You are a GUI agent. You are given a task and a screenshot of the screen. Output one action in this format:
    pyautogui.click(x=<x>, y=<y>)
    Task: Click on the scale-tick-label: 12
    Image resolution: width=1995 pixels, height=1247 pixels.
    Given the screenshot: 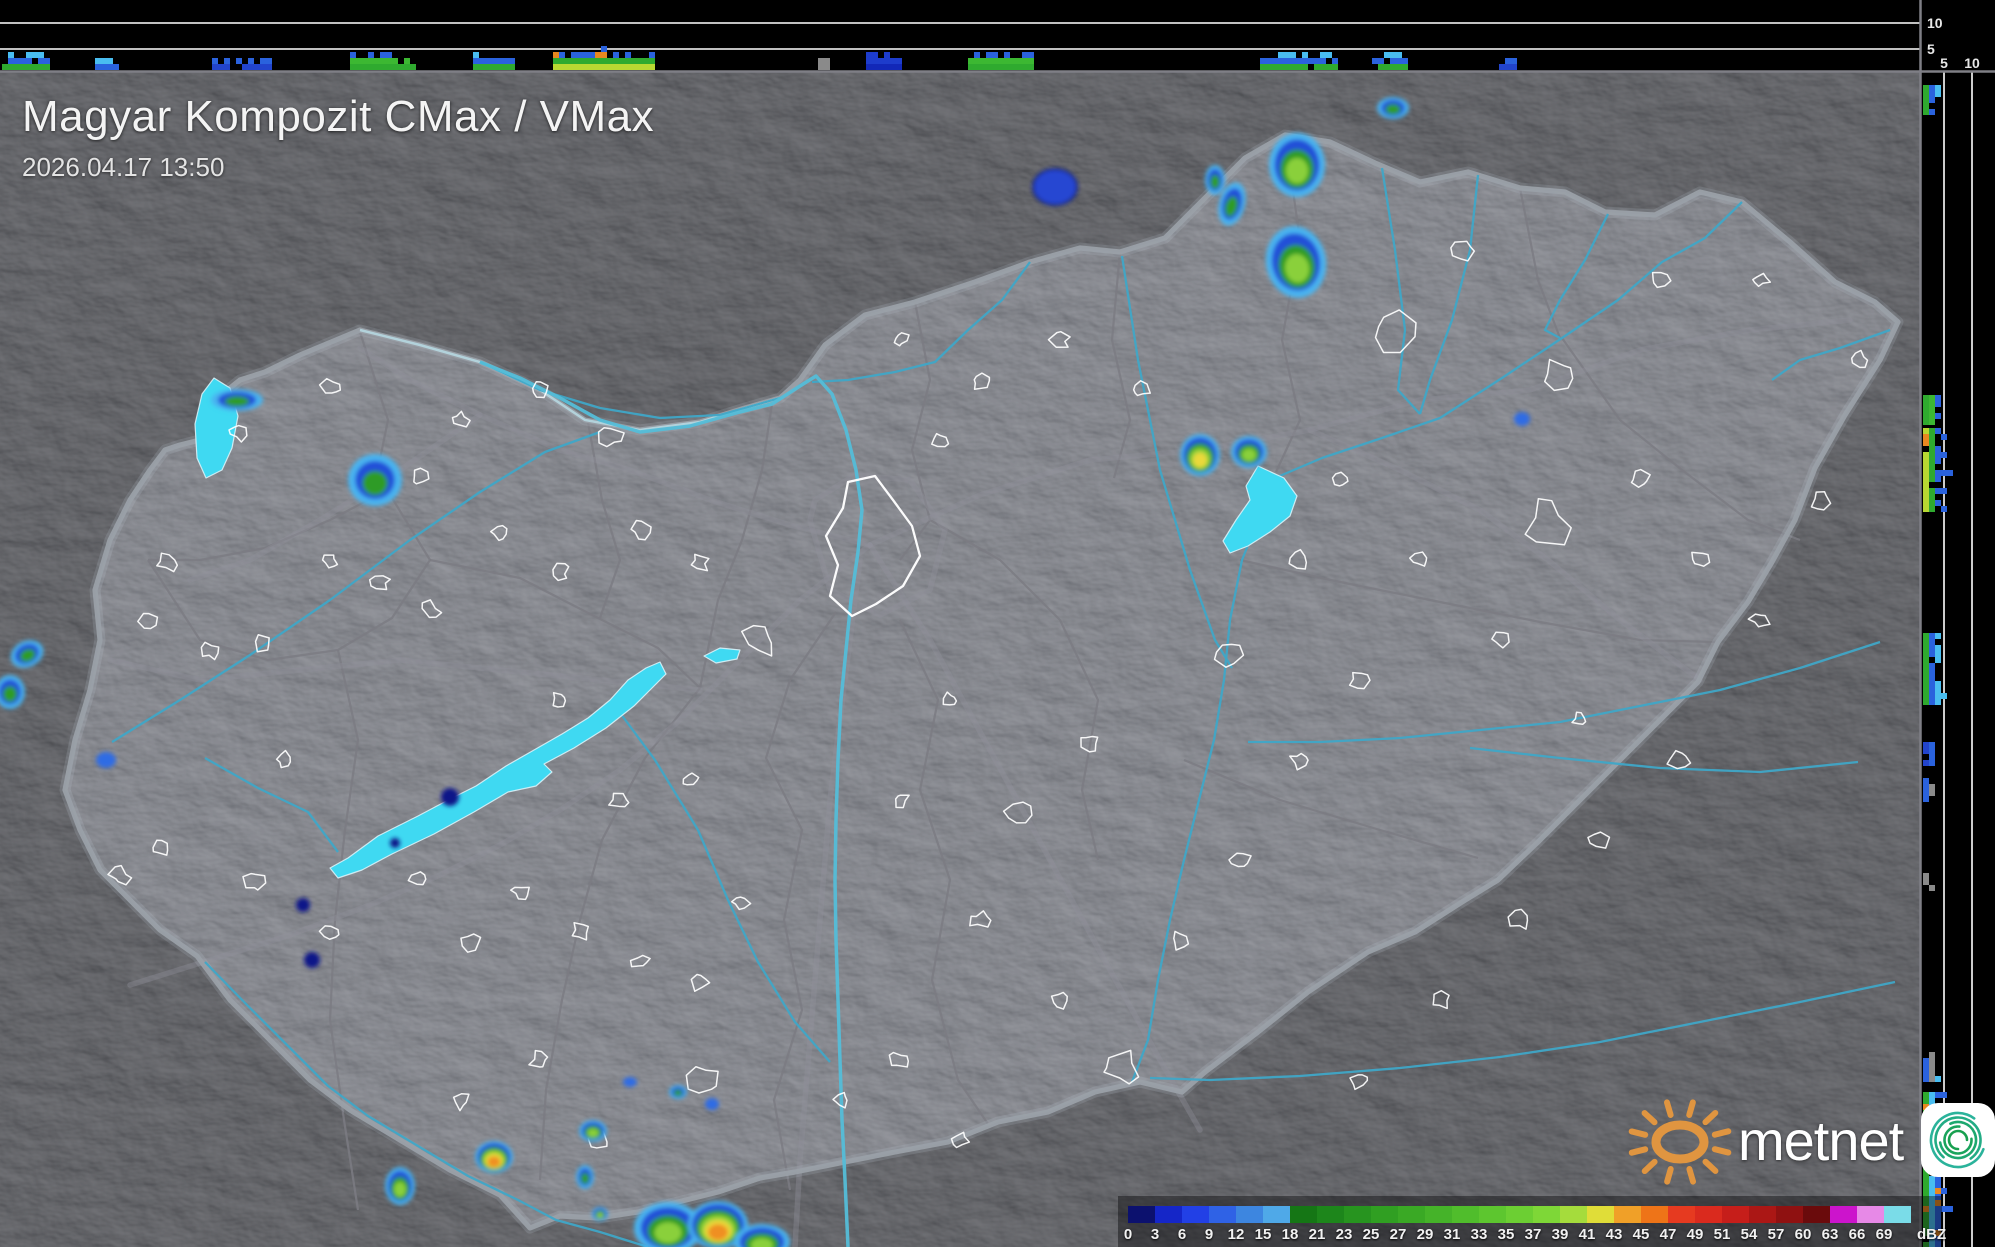 What is the action you would take?
    pyautogui.click(x=1236, y=1234)
    